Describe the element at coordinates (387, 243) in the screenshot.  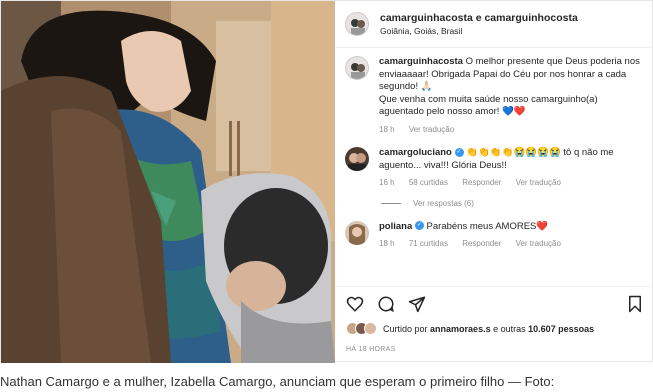
I see `comment-time: 18 h` at that location.